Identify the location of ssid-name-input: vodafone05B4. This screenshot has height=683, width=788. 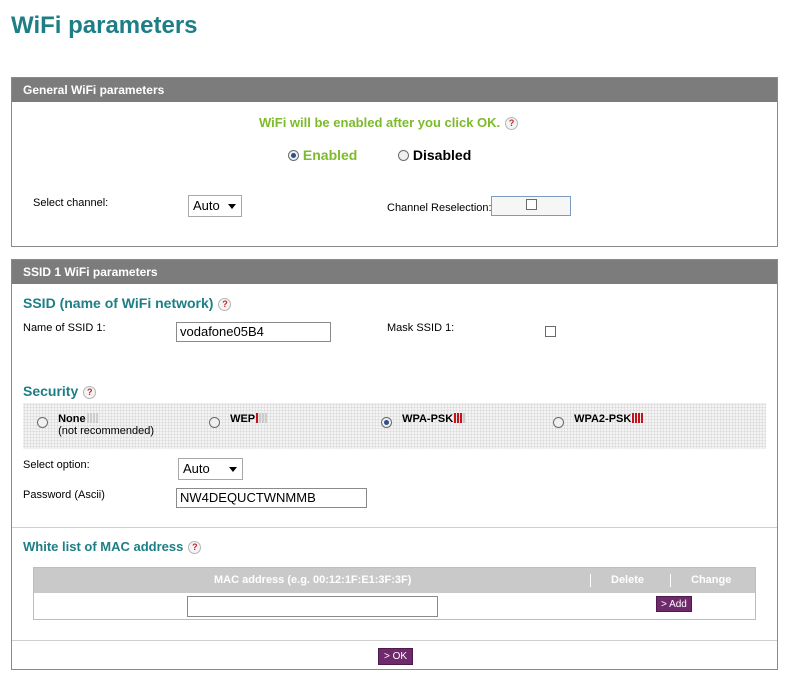
(253, 332).